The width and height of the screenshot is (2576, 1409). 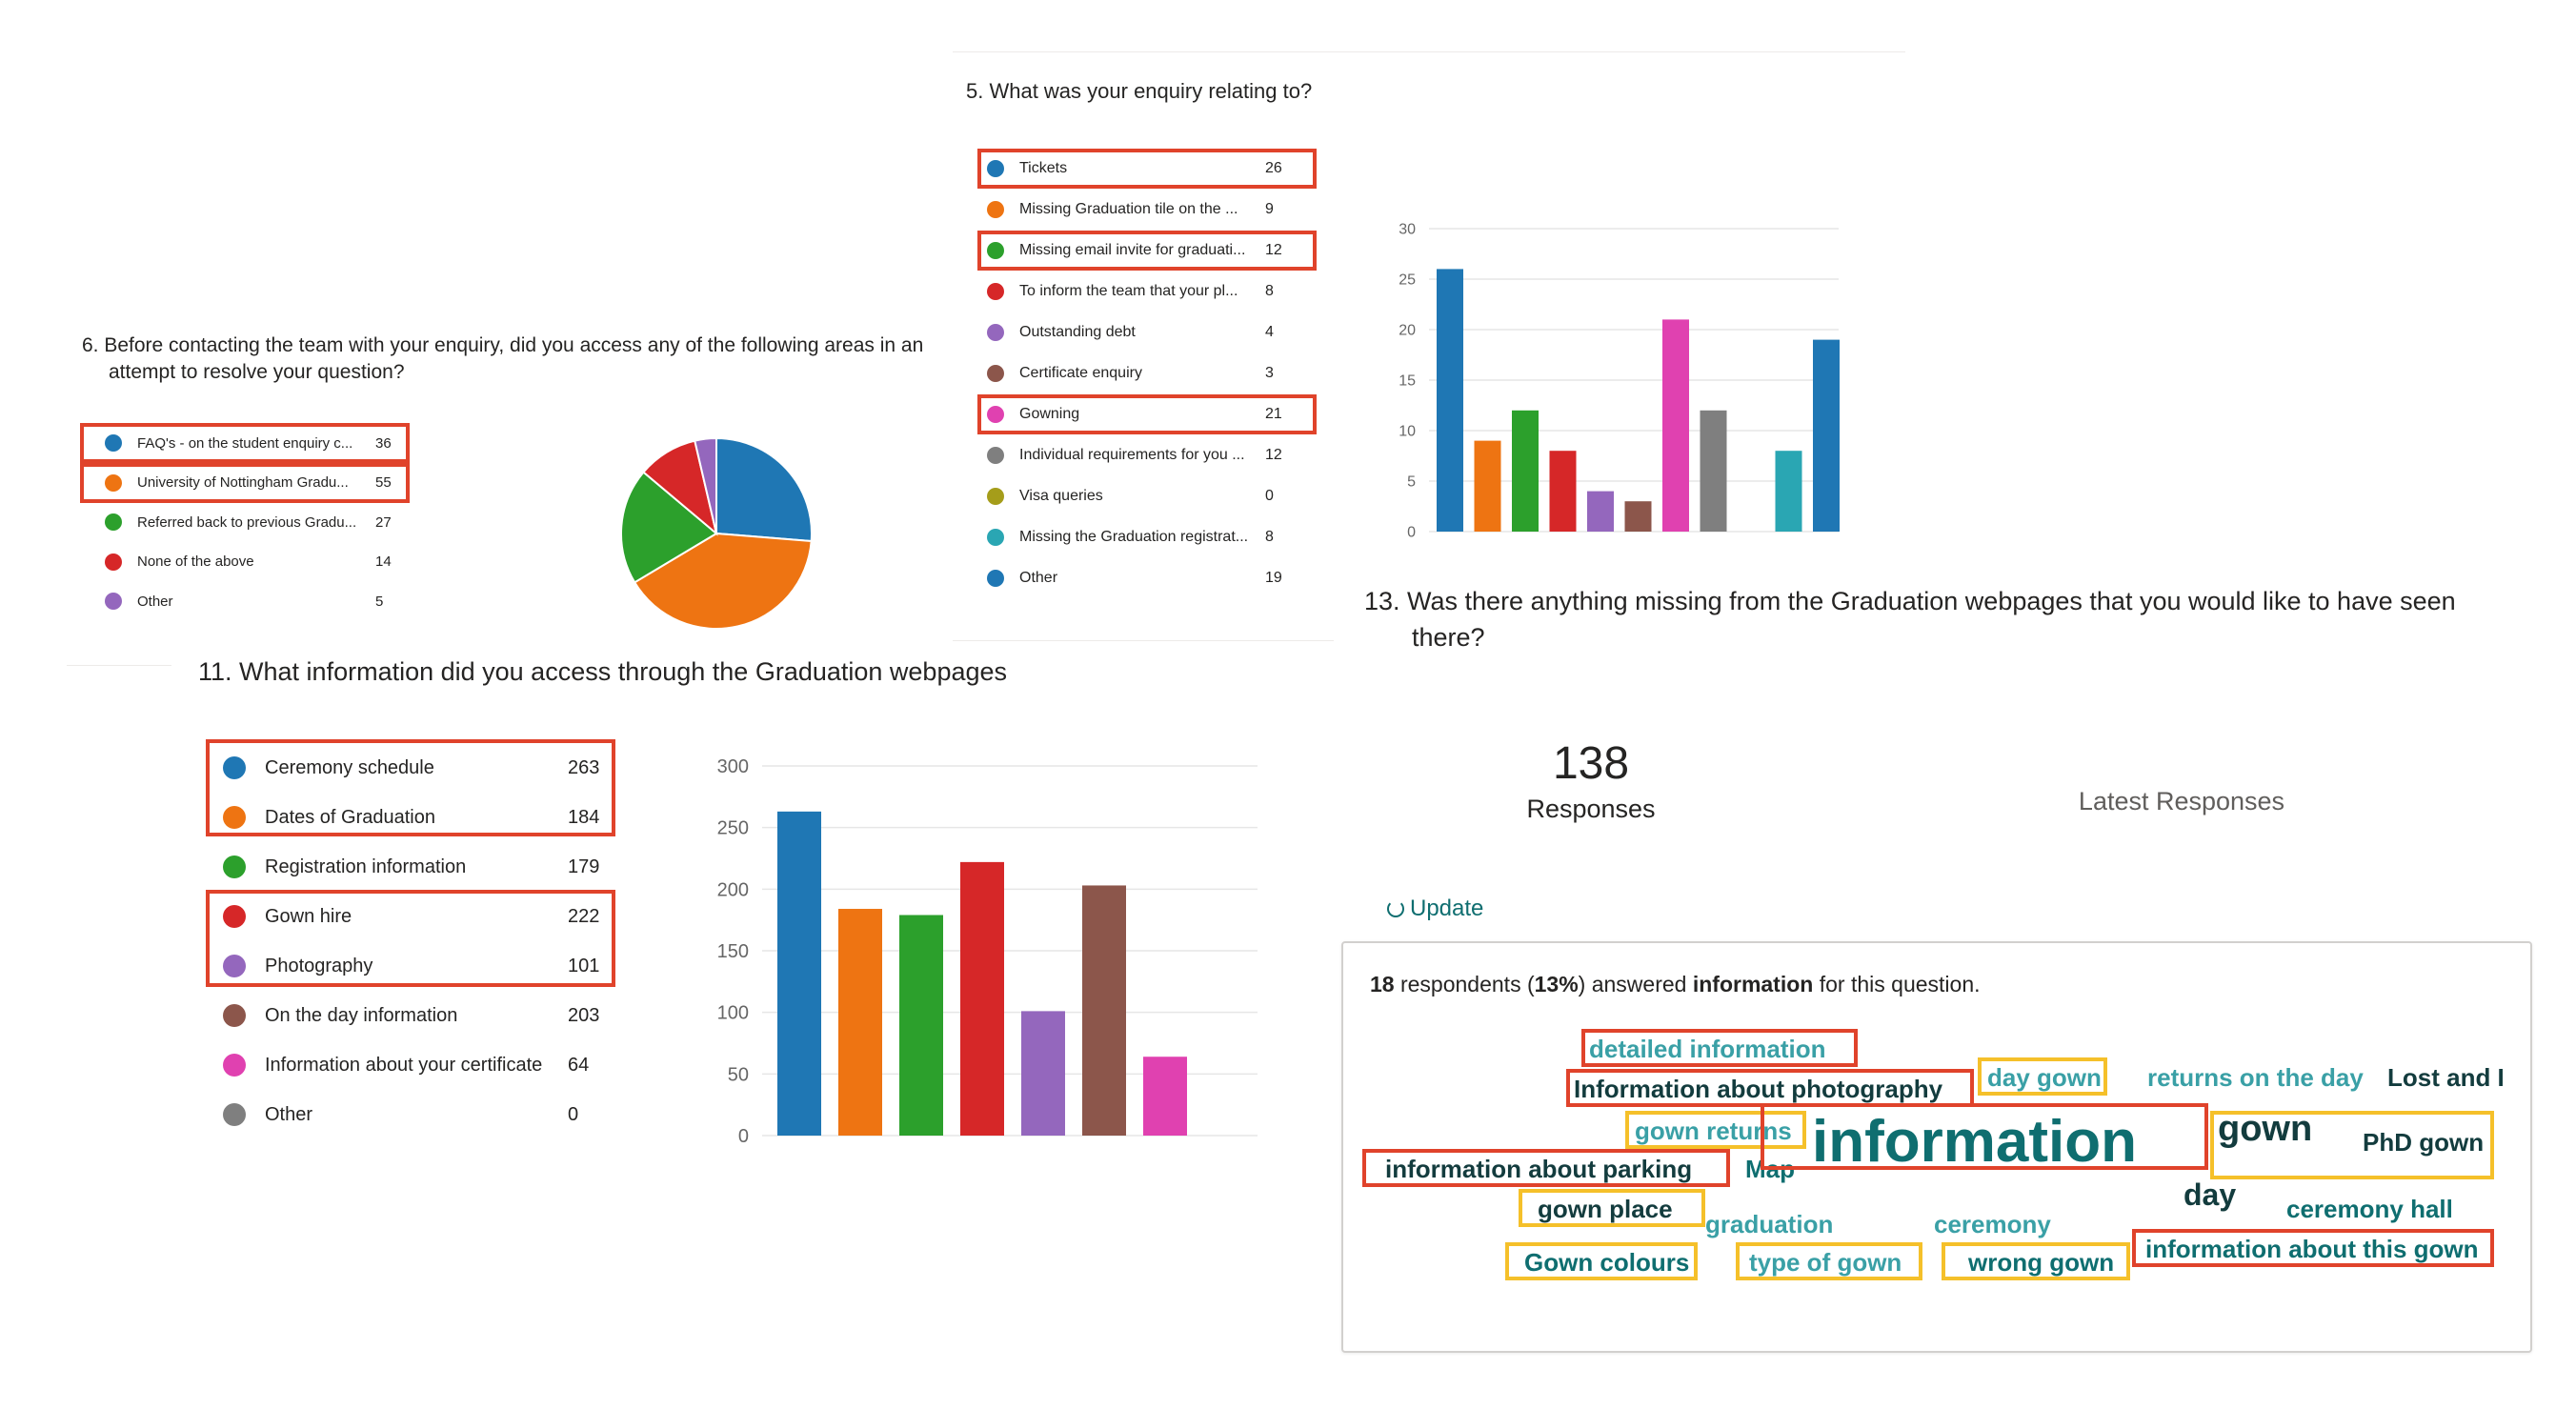 What do you see at coordinates (1591, 809) in the screenshot?
I see `responses-label: Responses` at bounding box center [1591, 809].